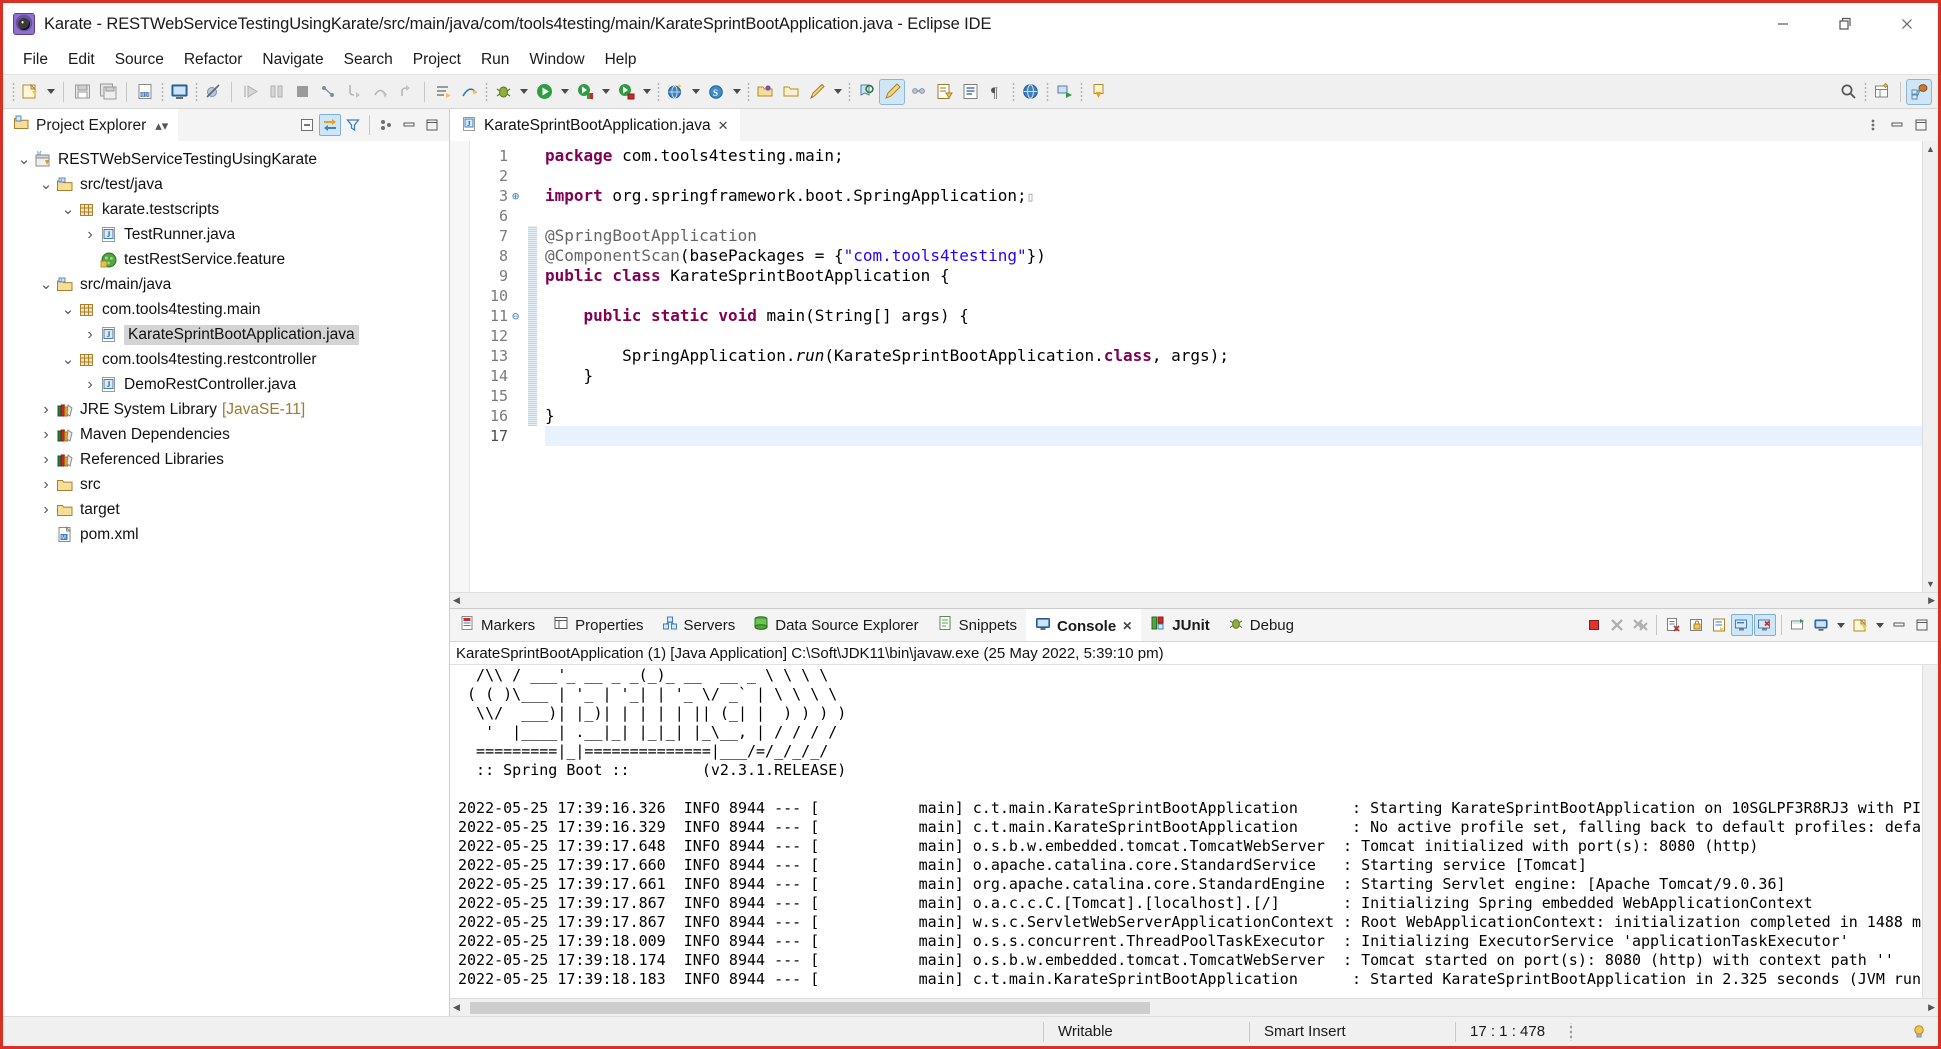 The height and width of the screenshot is (1049, 1941). Describe the element at coordinates (1696, 625) in the screenshot. I see `scroll-lock-icon` at that location.